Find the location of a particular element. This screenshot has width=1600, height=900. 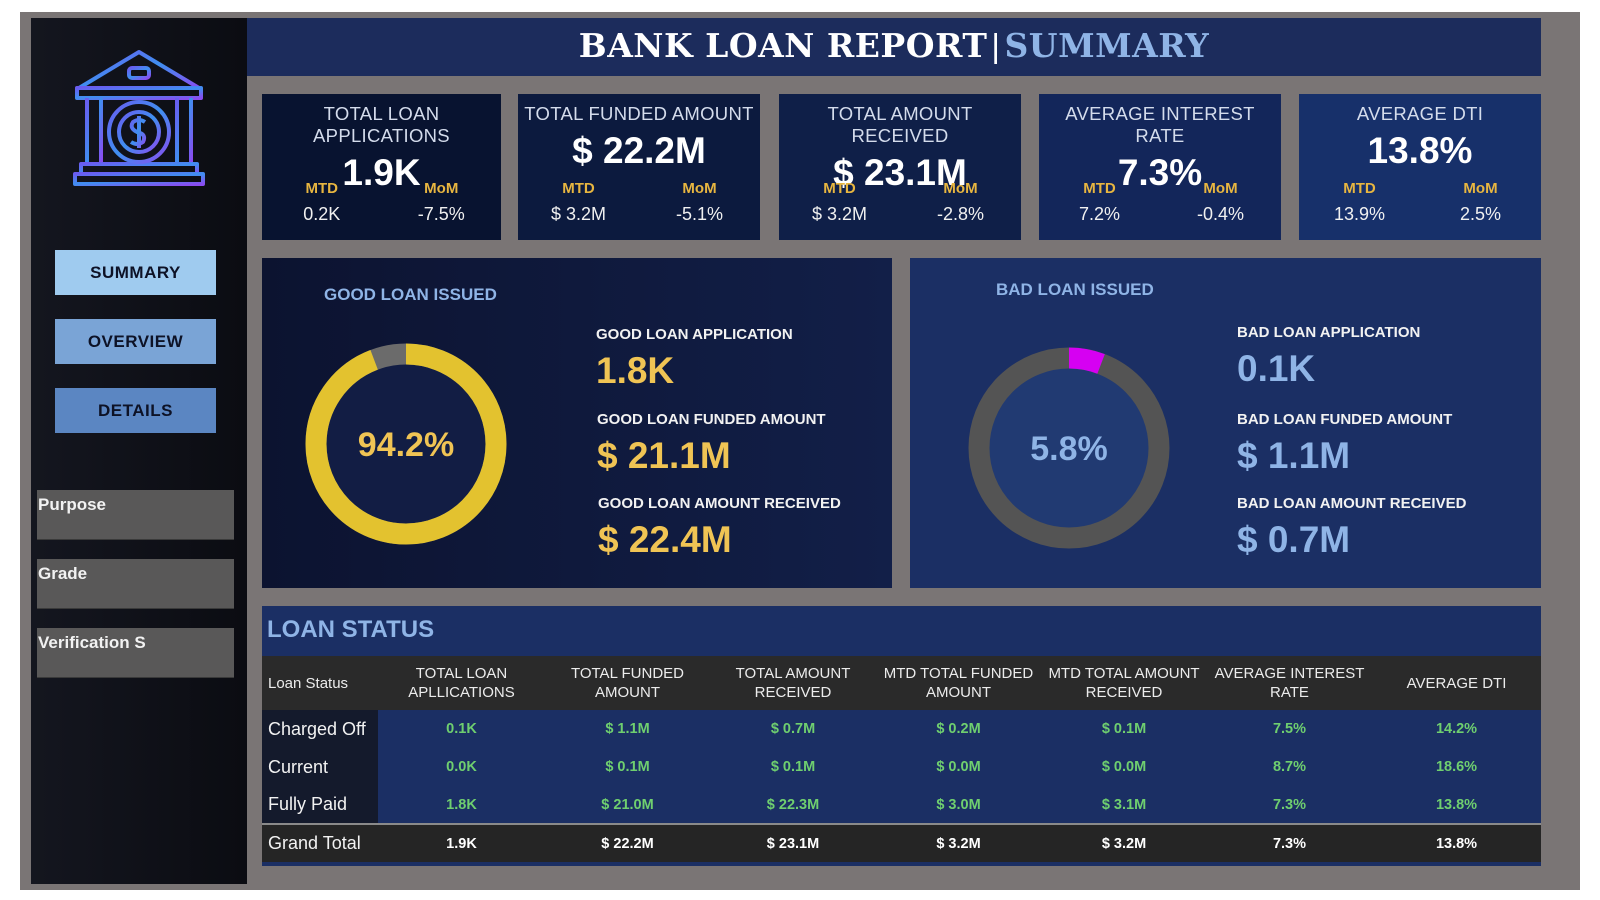

nav-details-button: DETAILS is located at coordinates (135, 410).